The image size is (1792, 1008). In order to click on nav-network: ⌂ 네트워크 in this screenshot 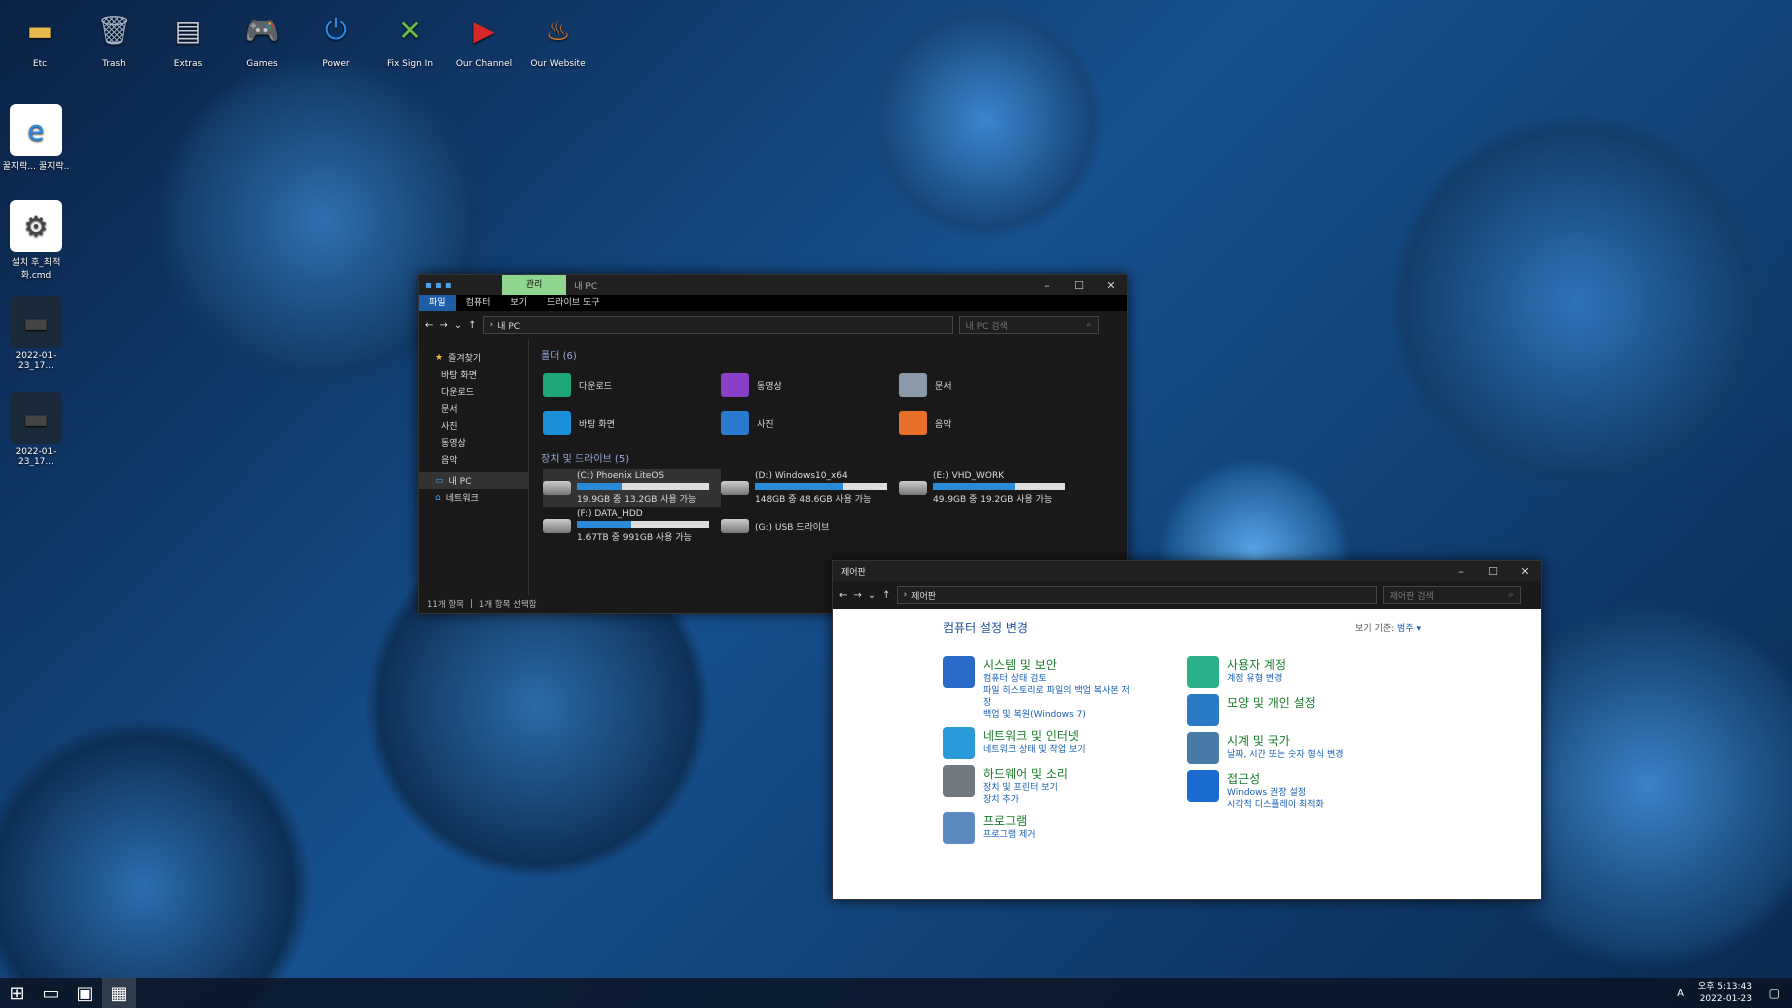, I will do `click(473, 497)`.